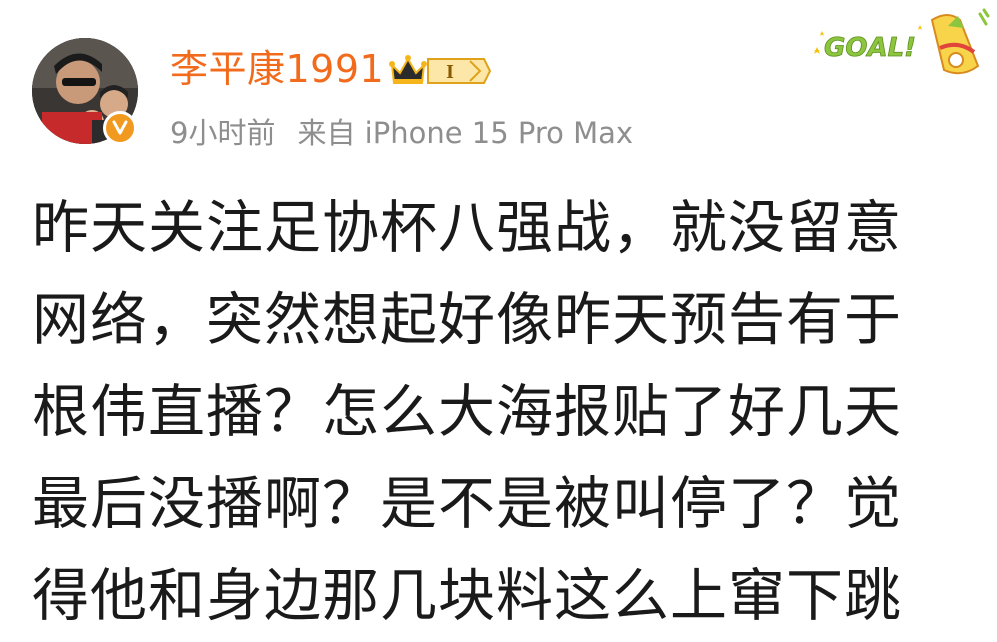 The width and height of the screenshot is (997, 642). What do you see at coordinates (467, 228) in the screenshot?
I see `content-line: 昨天关注足协杯八强战，就没留意` at bounding box center [467, 228].